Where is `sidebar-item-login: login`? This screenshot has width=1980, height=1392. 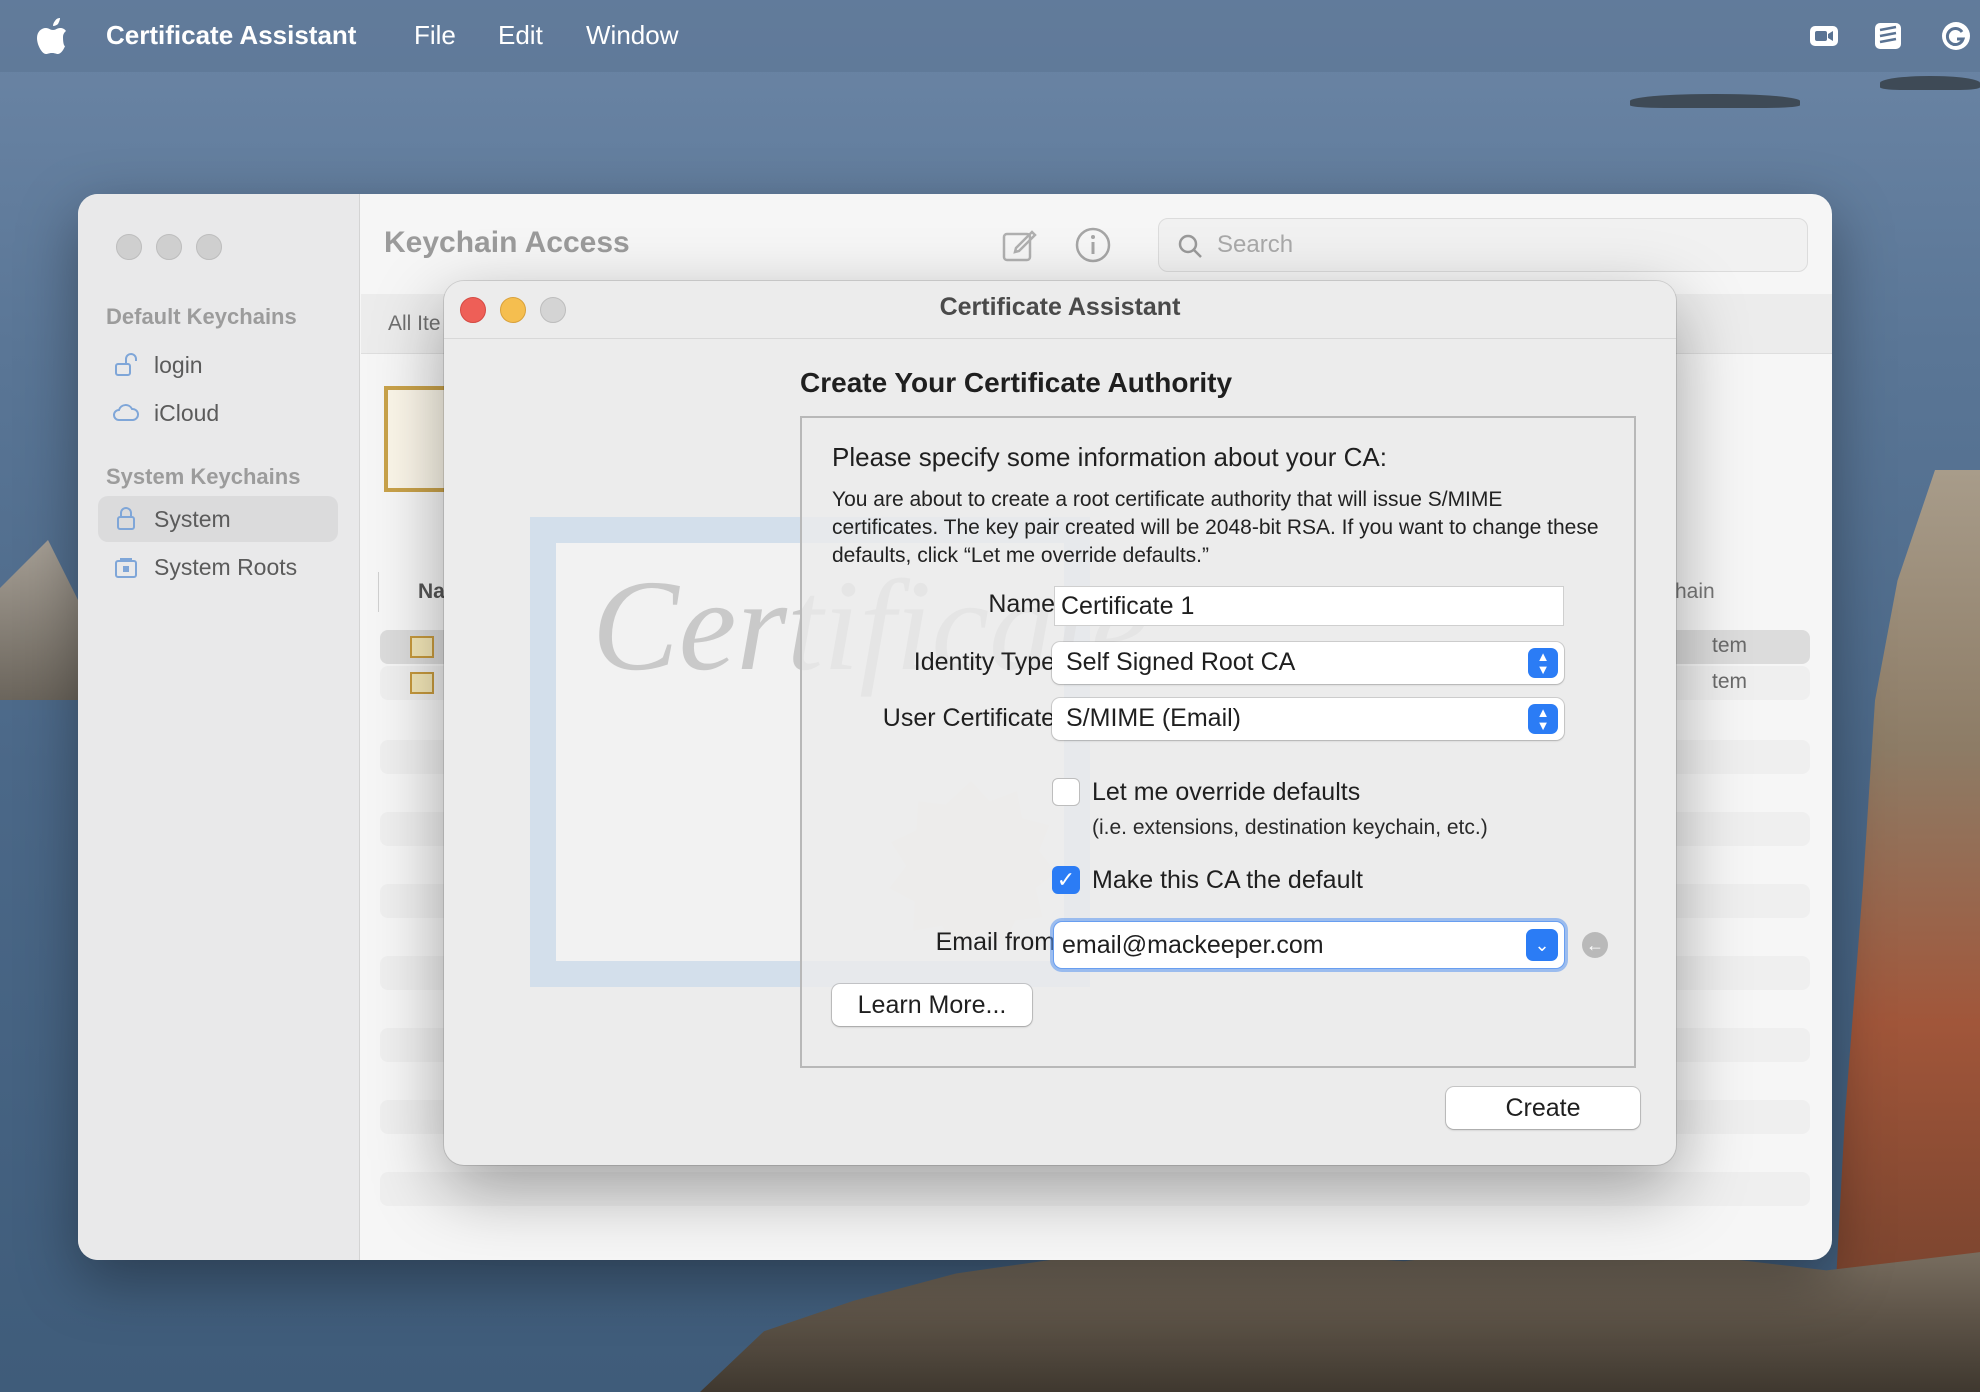 sidebar-item-login: login is located at coordinates (218, 365).